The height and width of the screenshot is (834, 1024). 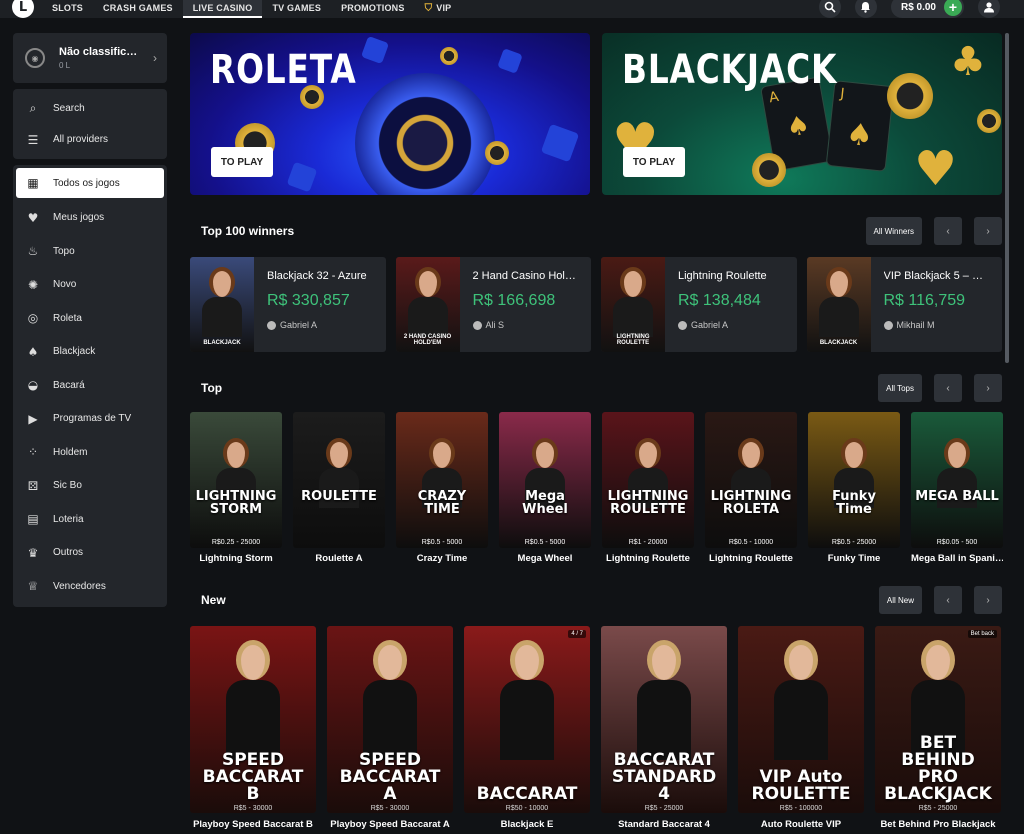 I want to click on winner-user-name: Gabriel A, so click(x=299, y=325).